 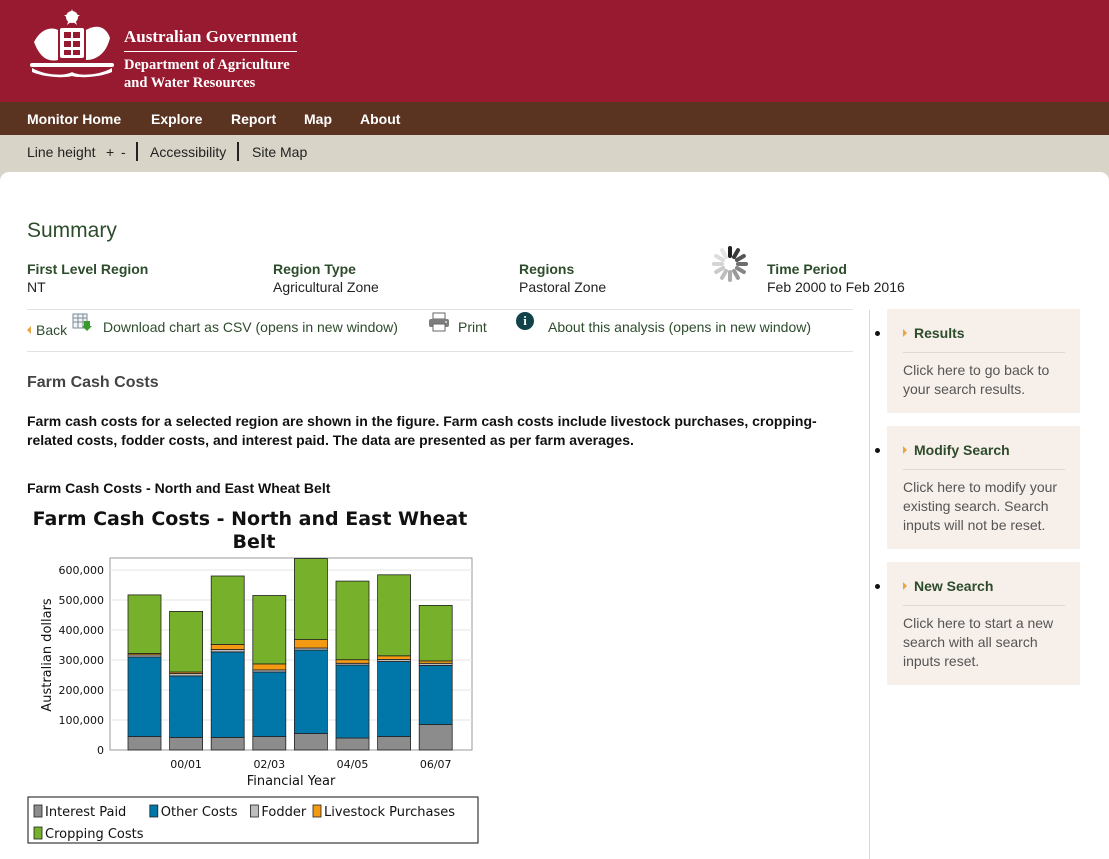 What do you see at coordinates (207, 65) in the screenshot?
I see `department-name-line1: Department of Agriculture` at bounding box center [207, 65].